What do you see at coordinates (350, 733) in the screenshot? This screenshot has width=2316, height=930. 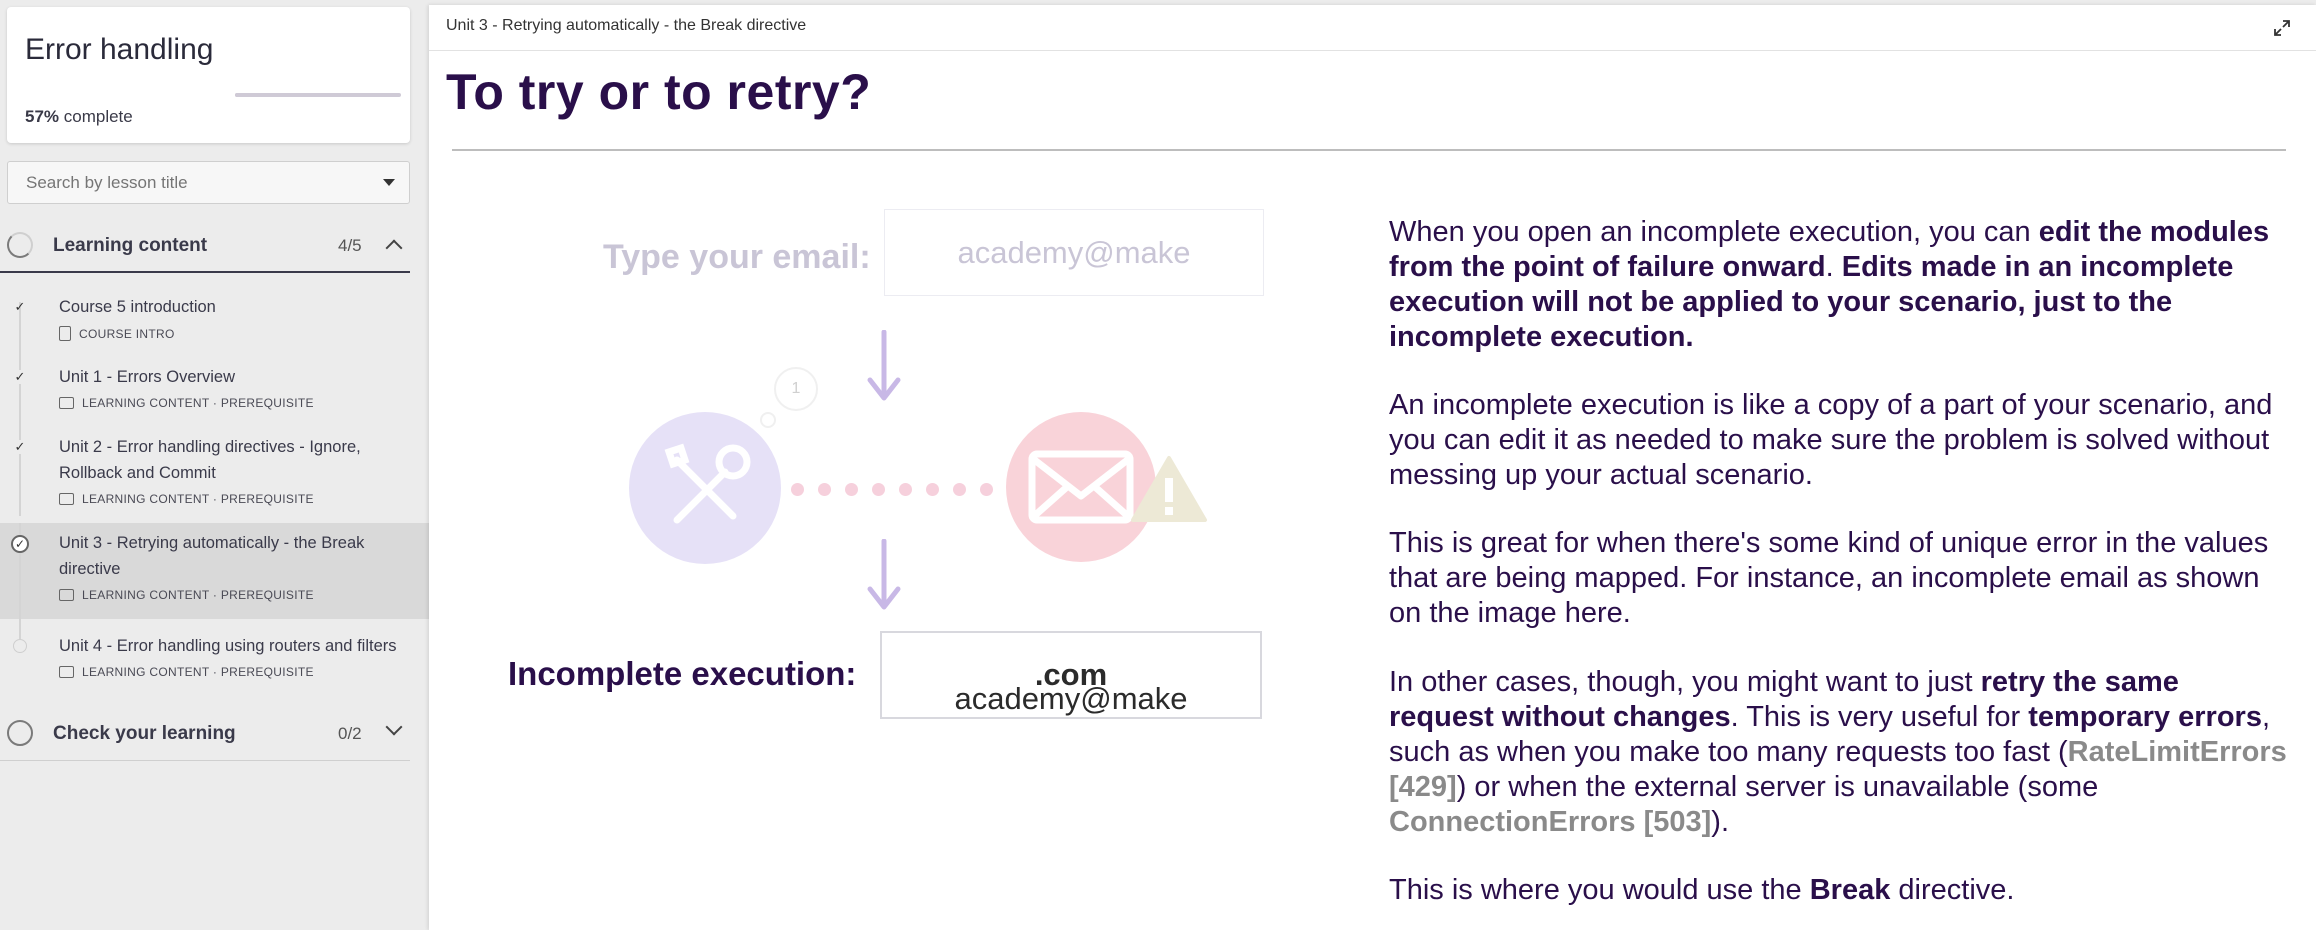 I see `section-count: 0/2` at bounding box center [350, 733].